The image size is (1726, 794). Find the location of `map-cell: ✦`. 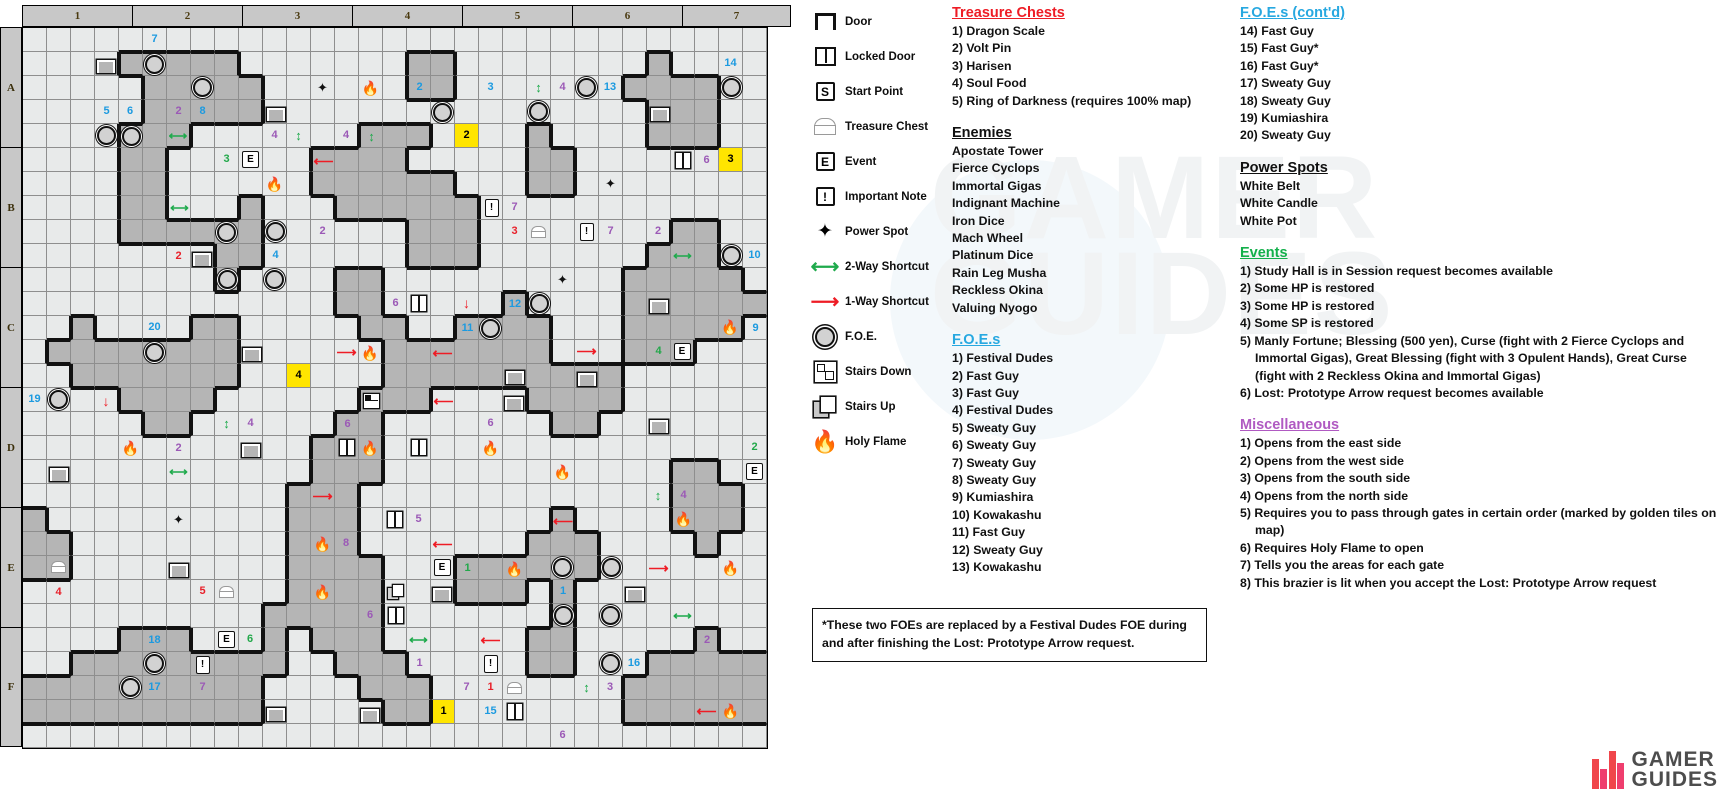

map-cell: ✦ is located at coordinates (611, 184).